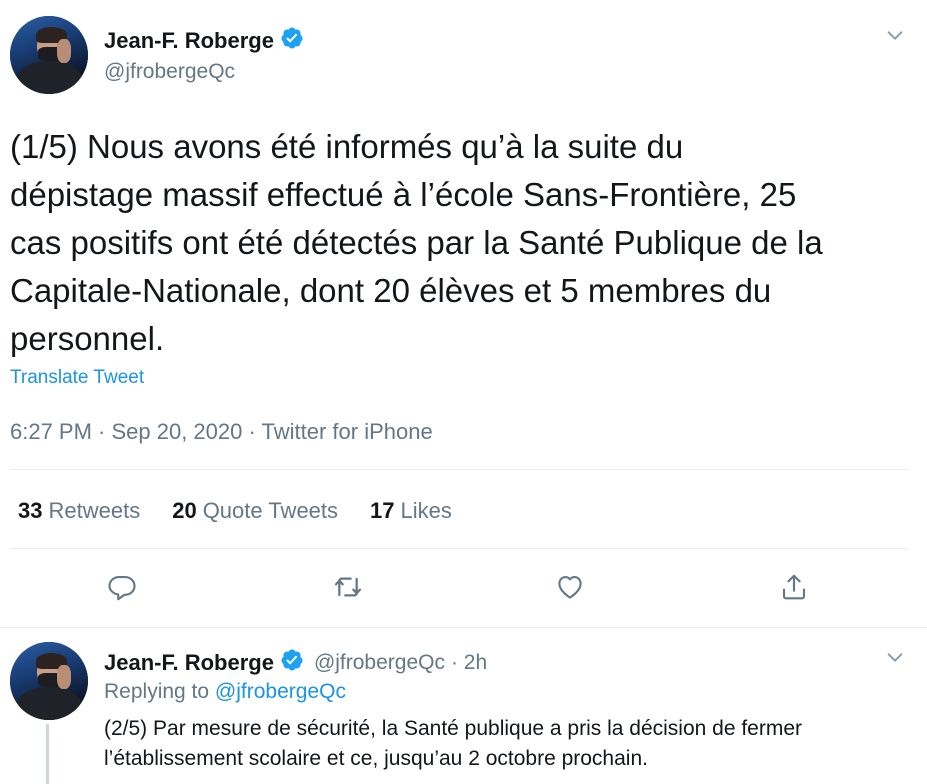 This screenshot has width=927, height=784. I want to click on like-button, so click(570, 589).